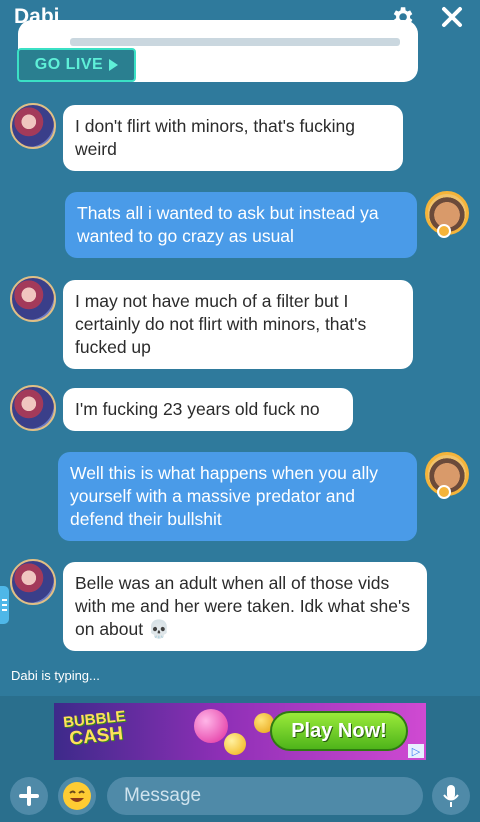 The image size is (480, 822). What do you see at coordinates (4, 605) in the screenshot?
I see `side-drawer-handle` at bounding box center [4, 605].